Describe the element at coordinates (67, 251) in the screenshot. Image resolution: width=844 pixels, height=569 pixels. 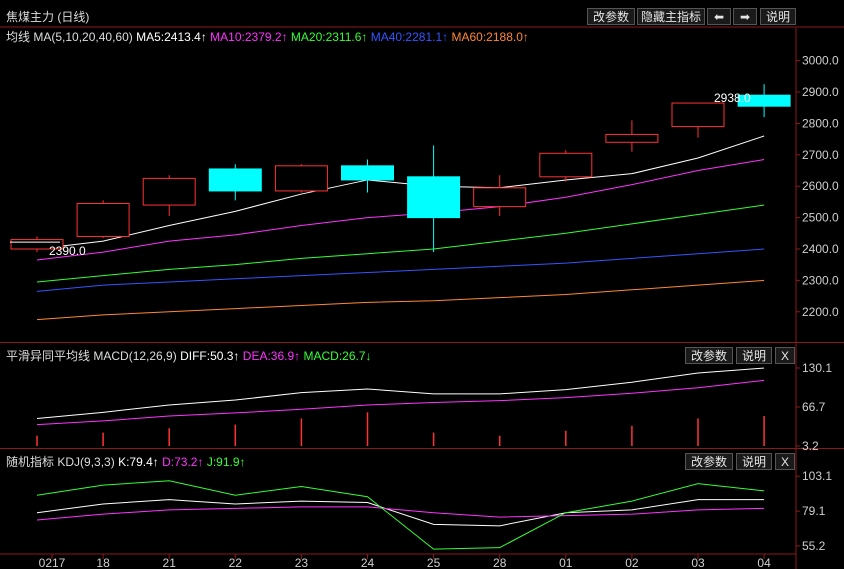
I see `low-price-label: 2390.0` at that location.